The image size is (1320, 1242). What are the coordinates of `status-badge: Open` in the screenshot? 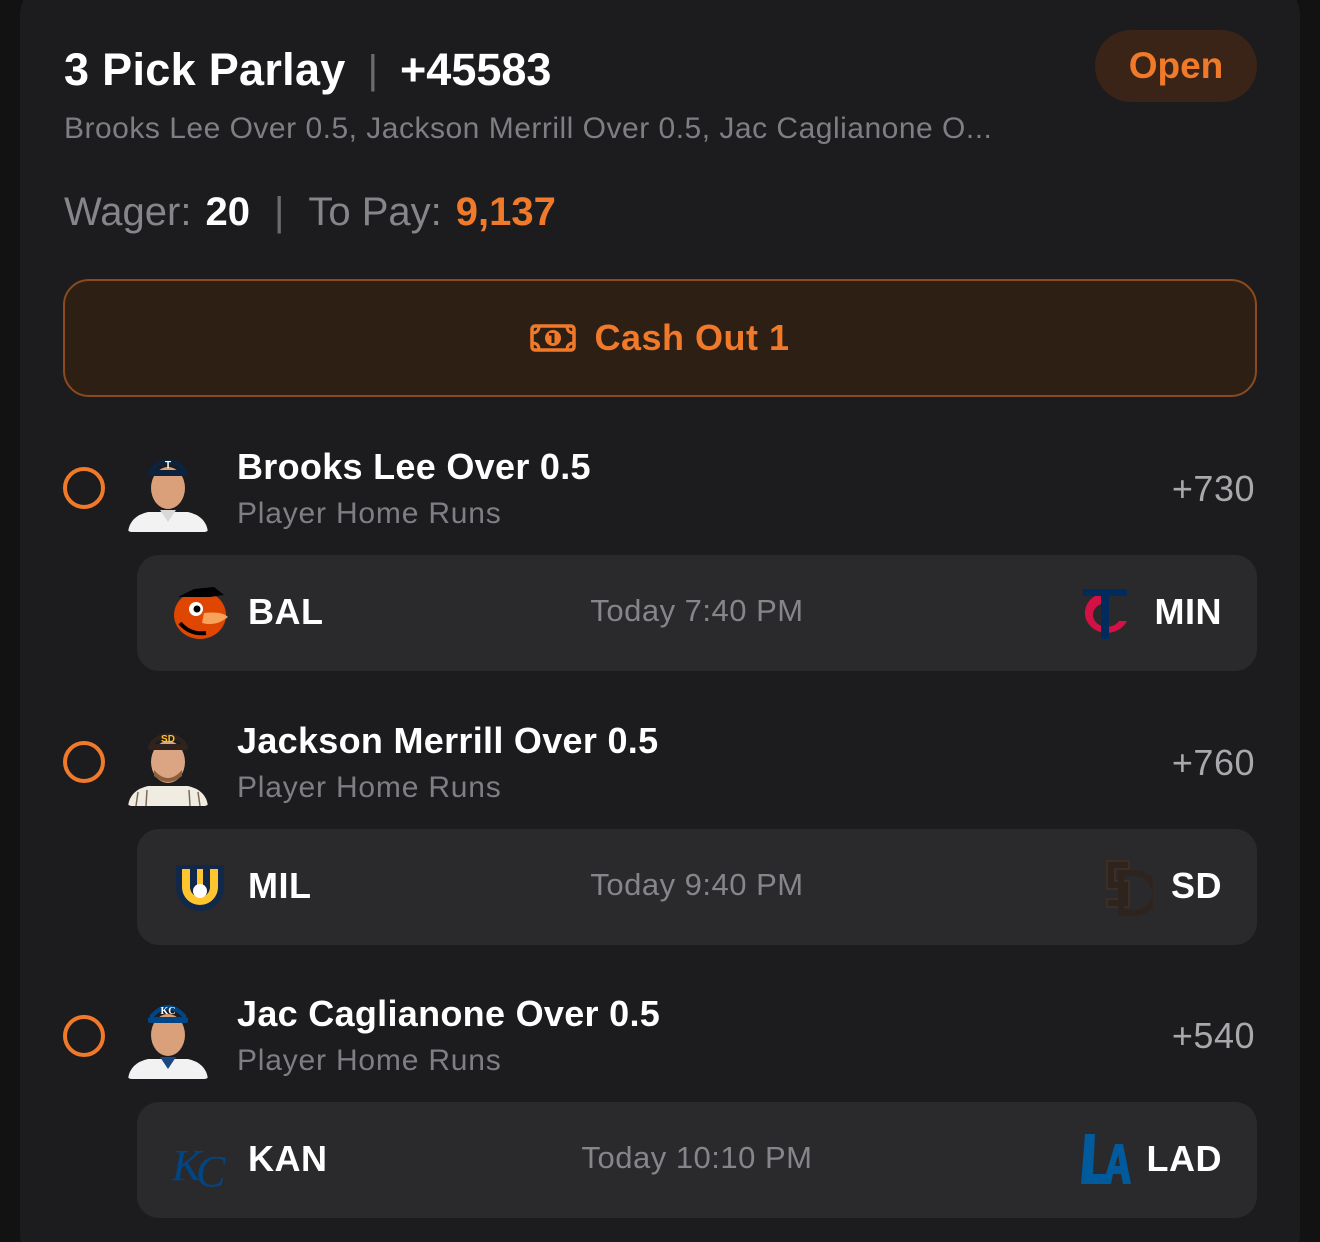 It's located at (1176, 66).